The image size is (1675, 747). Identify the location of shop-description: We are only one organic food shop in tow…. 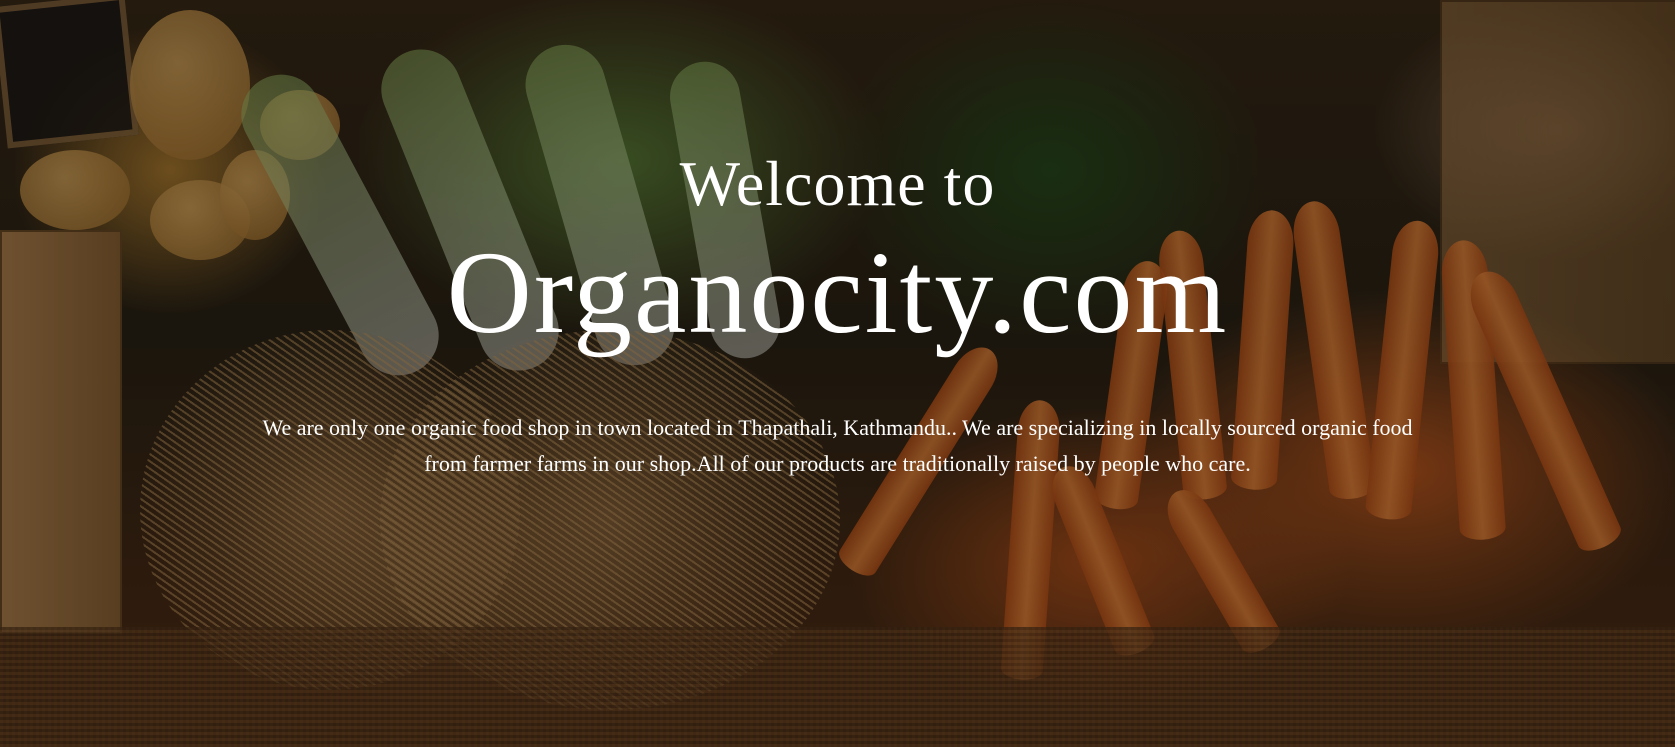
(837, 445).